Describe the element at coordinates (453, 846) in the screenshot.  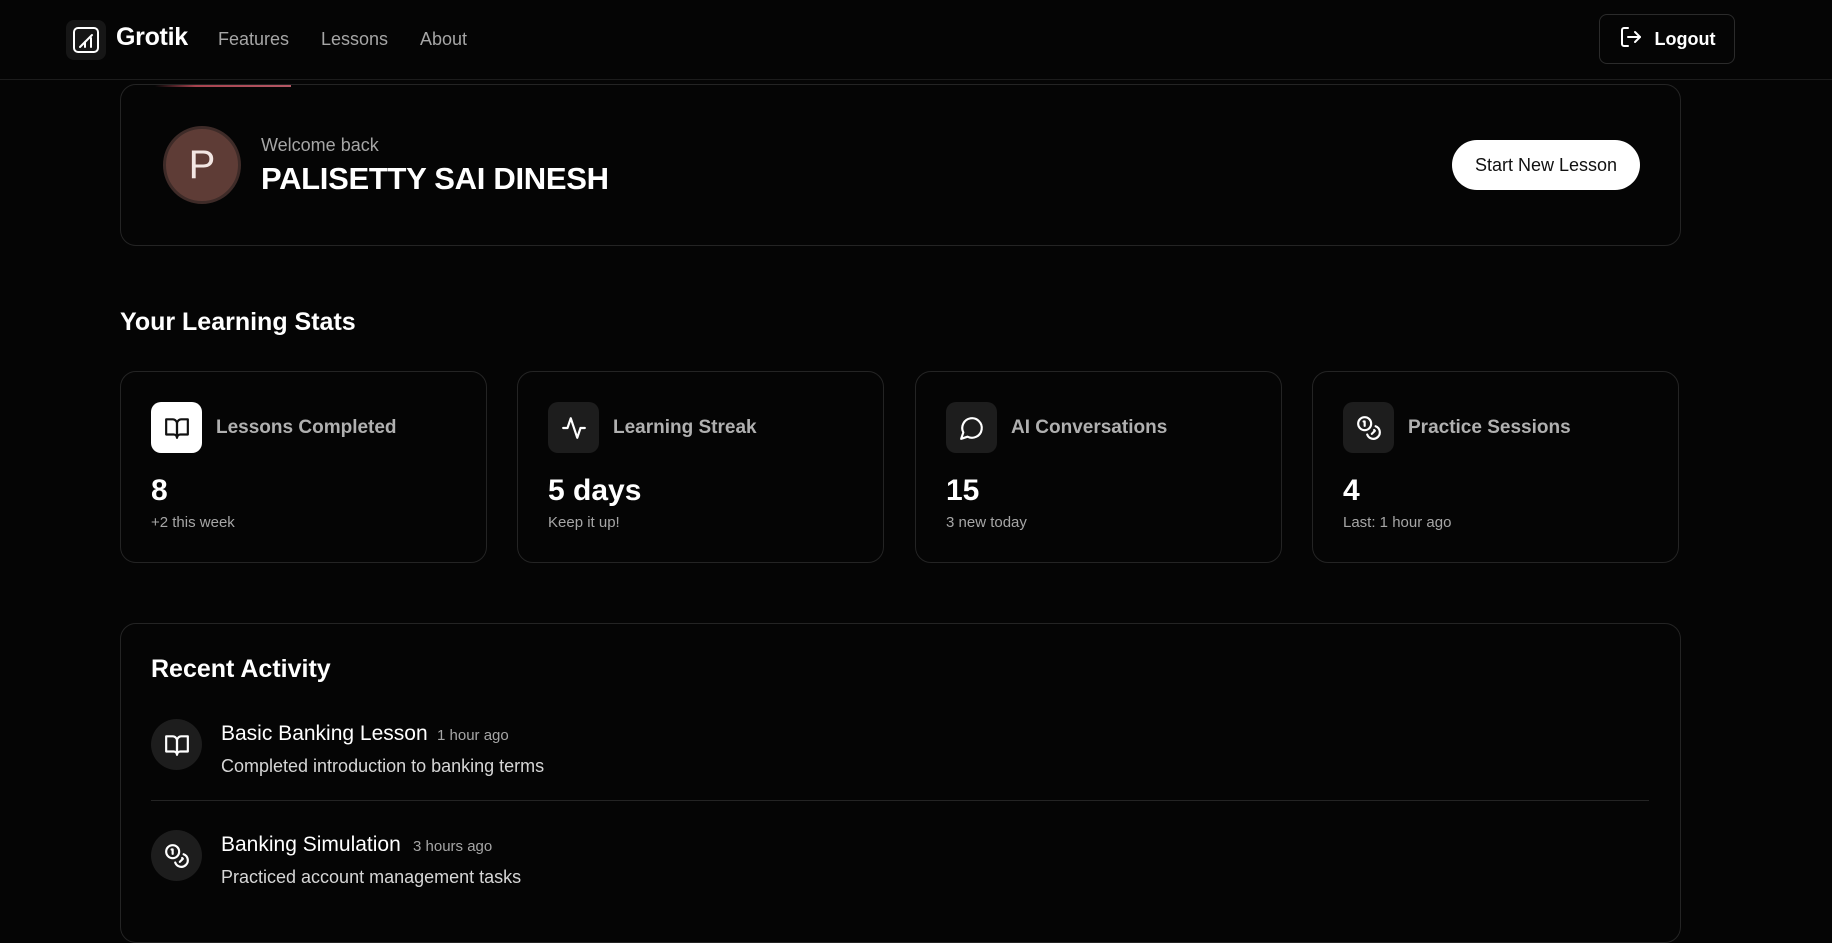
I see `activity-time: 3 hours ago` at that location.